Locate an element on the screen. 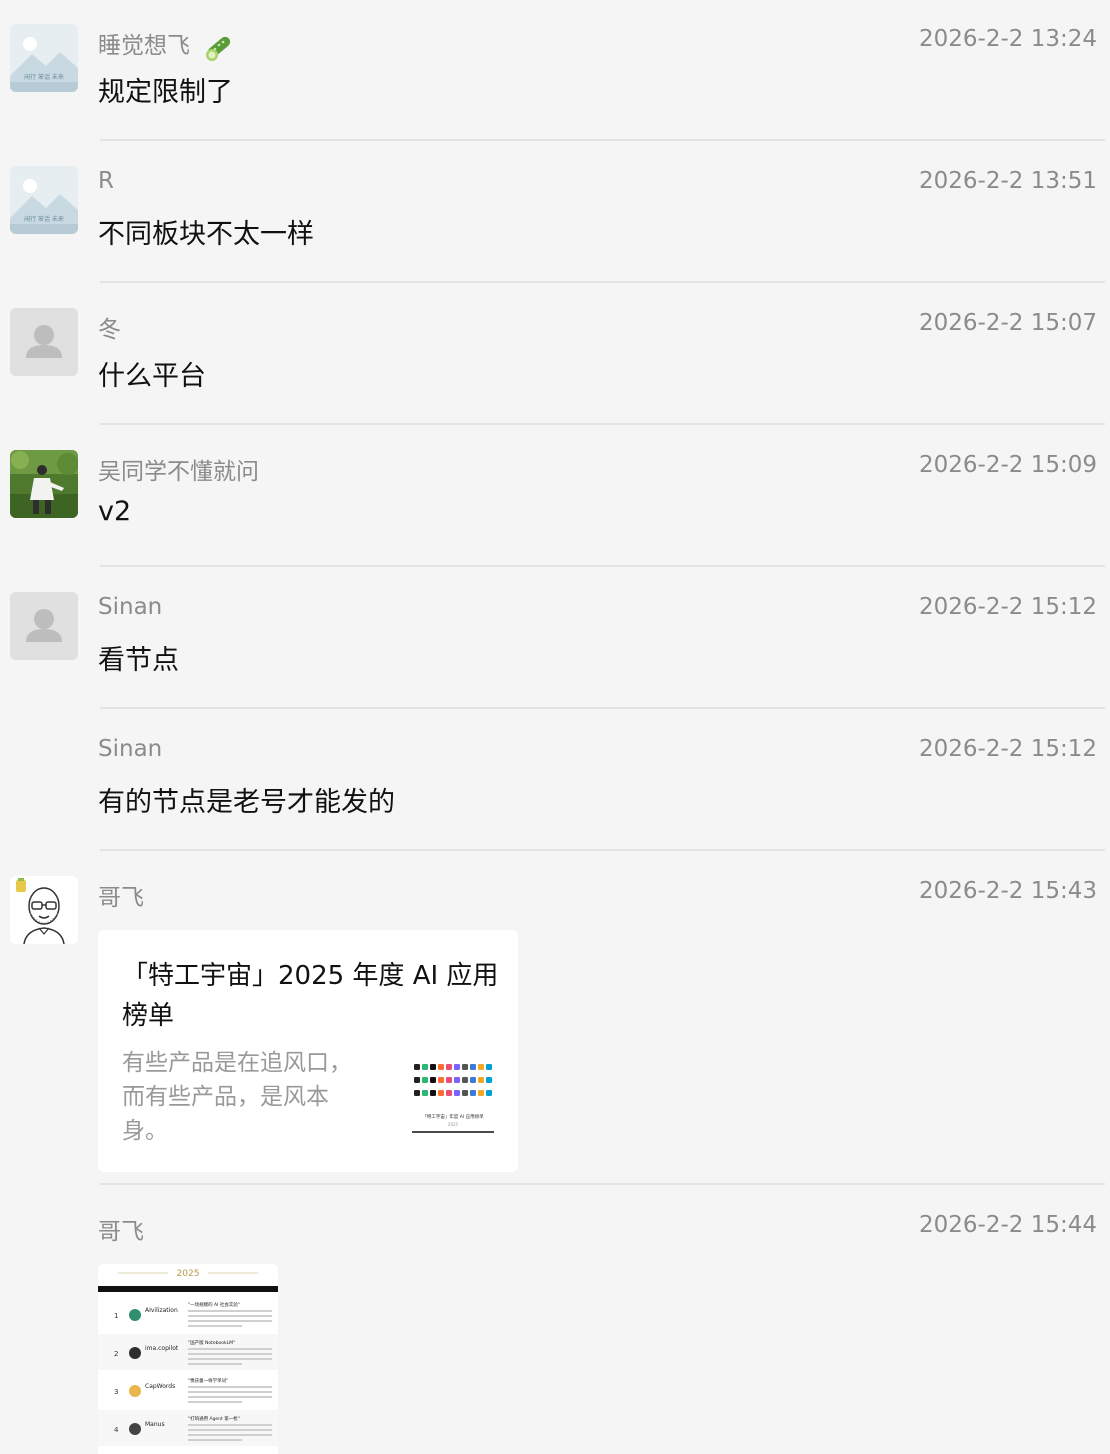  ranking-app-name: ima.copilot is located at coordinates (162, 1348).